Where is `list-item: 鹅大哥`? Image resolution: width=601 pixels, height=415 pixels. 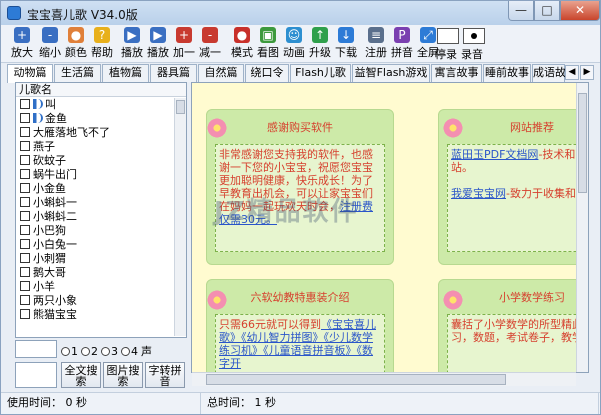 list-item: 鹅大哥 is located at coordinates (95, 273).